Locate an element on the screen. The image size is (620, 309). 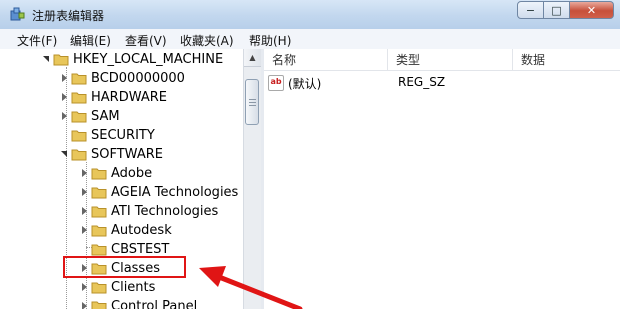
maximize-button: □ is located at coordinates (557, 10).